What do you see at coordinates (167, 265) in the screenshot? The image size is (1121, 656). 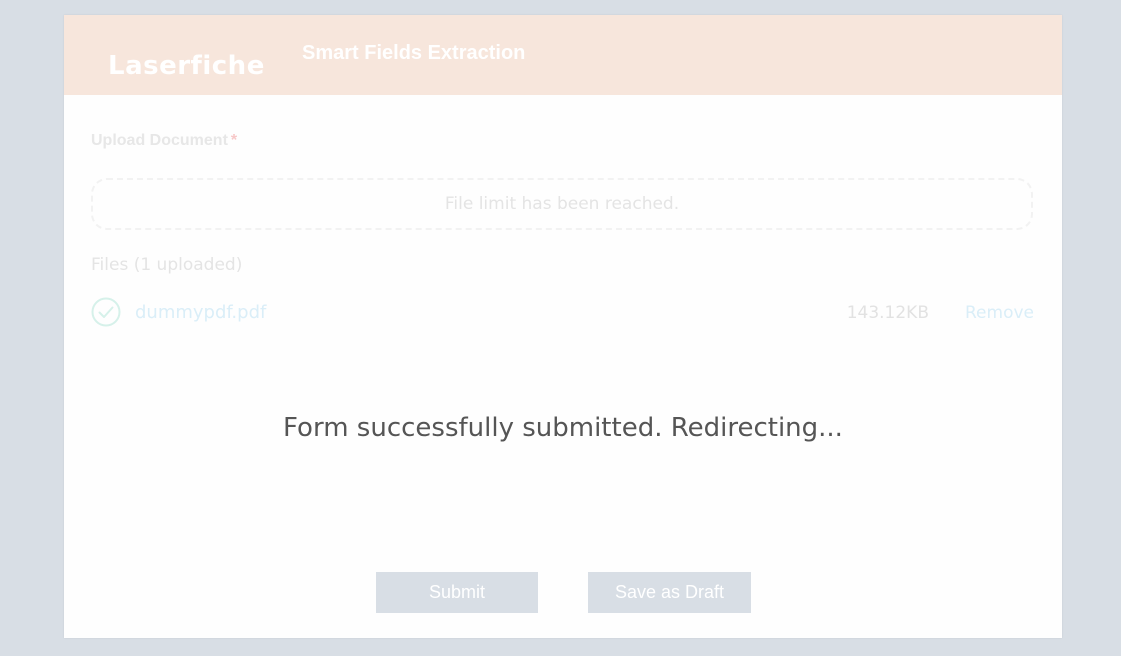 I see `files-count-label: Files (1 uploaded)` at bounding box center [167, 265].